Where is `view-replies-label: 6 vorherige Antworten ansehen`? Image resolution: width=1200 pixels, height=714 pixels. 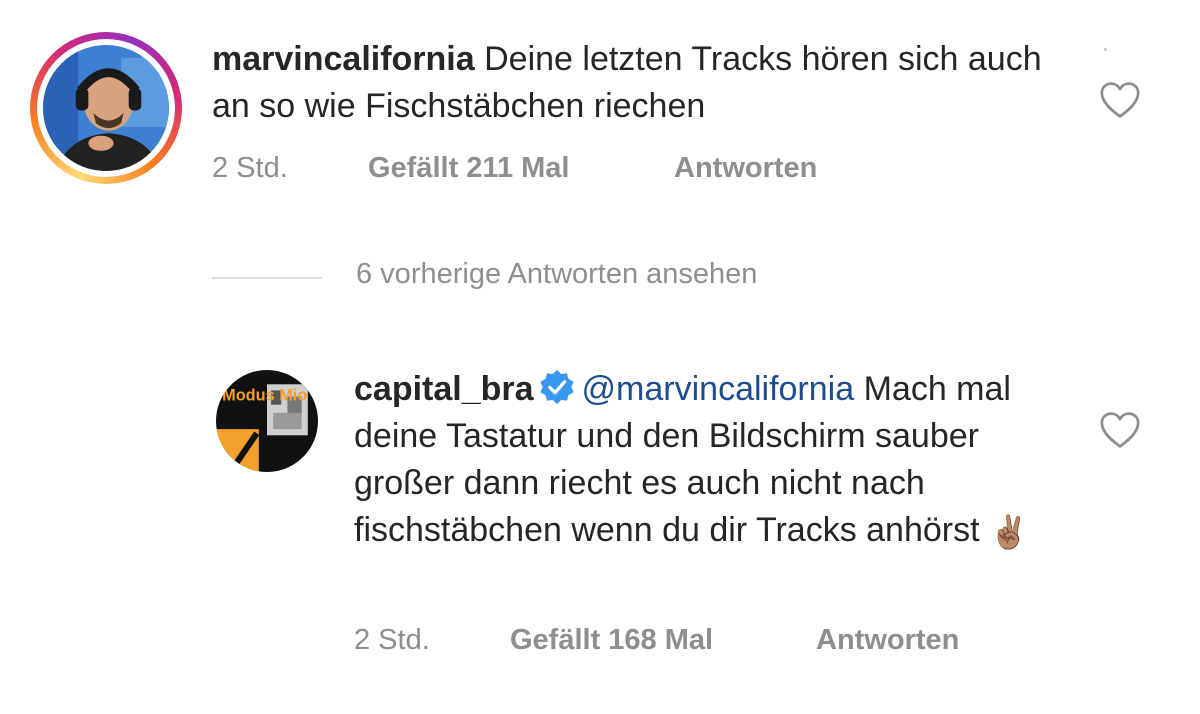 view-replies-label: 6 vorherige Antworten ansehen is located at coordinates (556, 274).